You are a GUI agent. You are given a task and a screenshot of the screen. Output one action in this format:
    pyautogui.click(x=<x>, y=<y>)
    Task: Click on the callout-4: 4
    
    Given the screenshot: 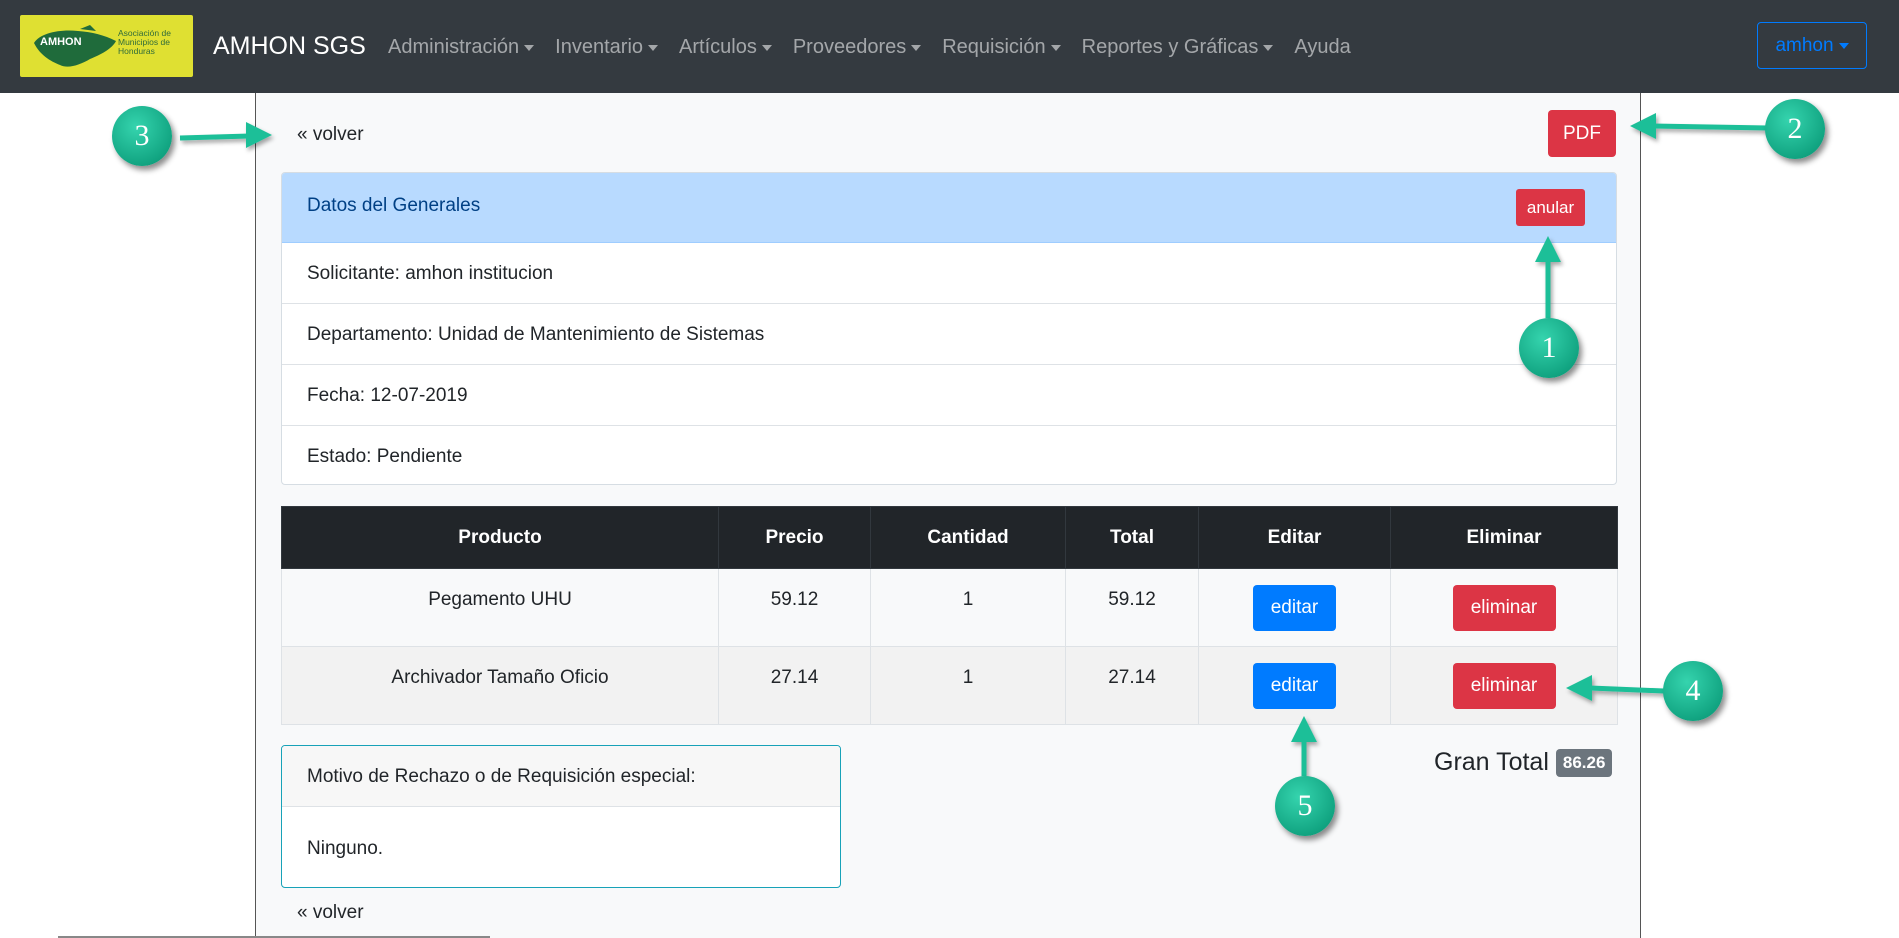 What is the action you would take?
    pyautogui.click(x=1693, y=691)
    